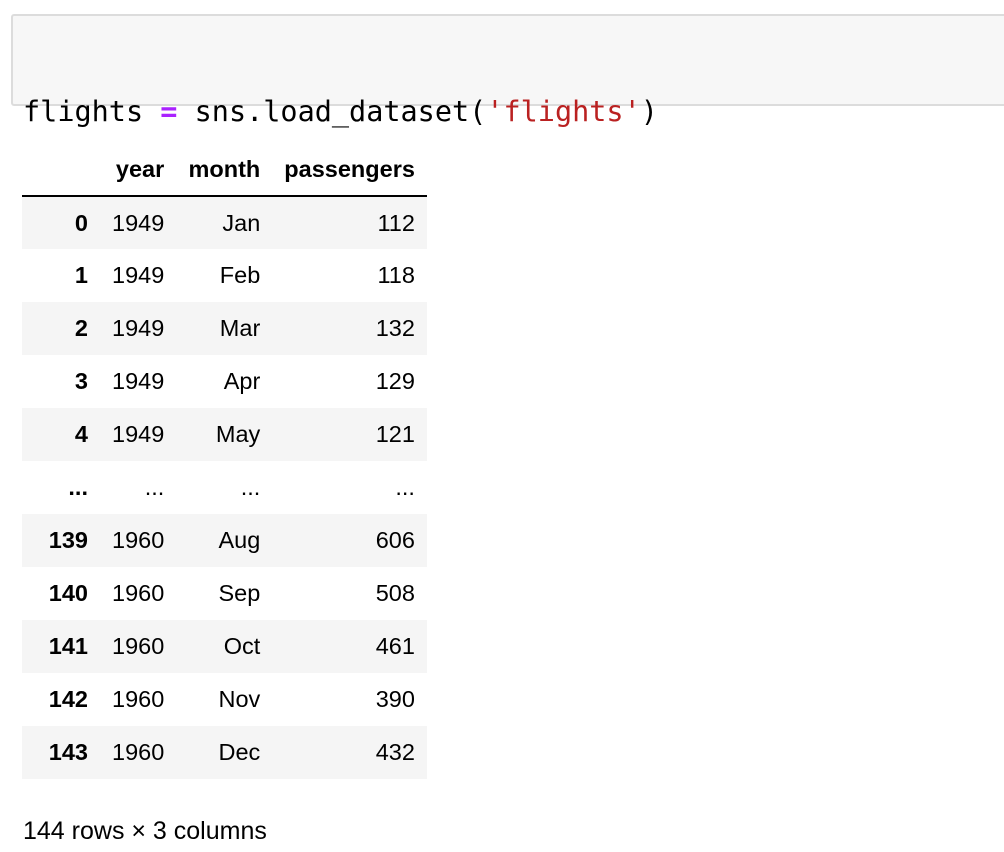 This screenshot has height=852, width=1004. Describe the element at coordinates (395, 434) in the screenshot. I see `passengers-cell: 121` at that location.